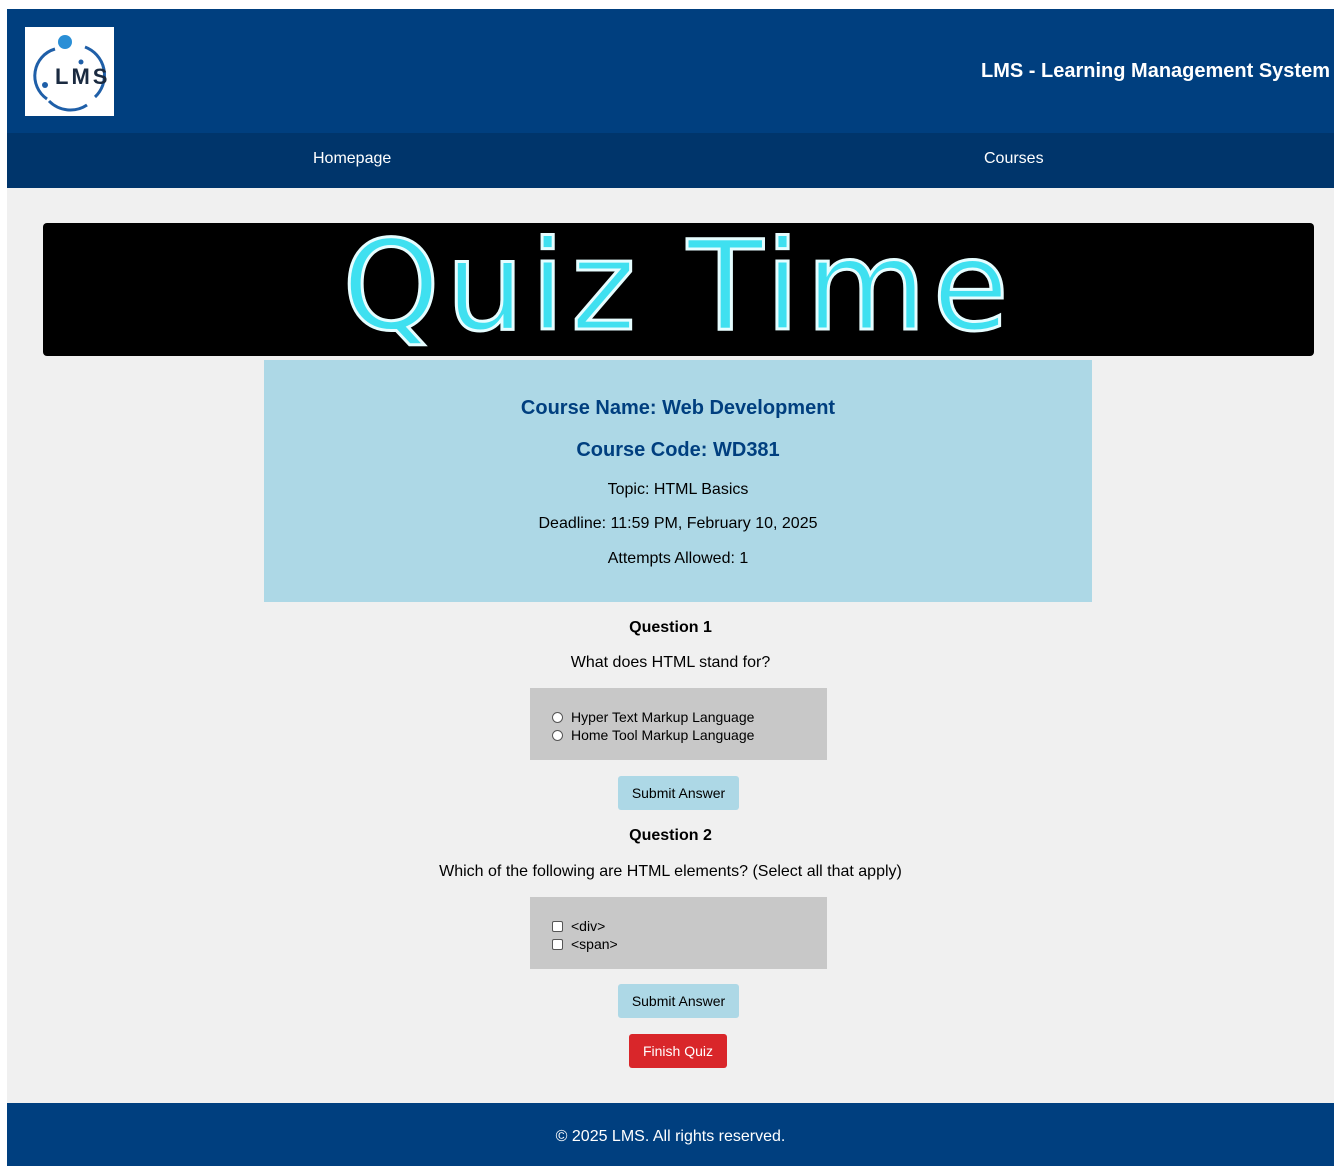 This screenshot has width=1334, height=1166. What do you see at coordinates (670, 835) in the screenshot?
I see `question-2-title: Question 2` at bounding box center [670, 835].